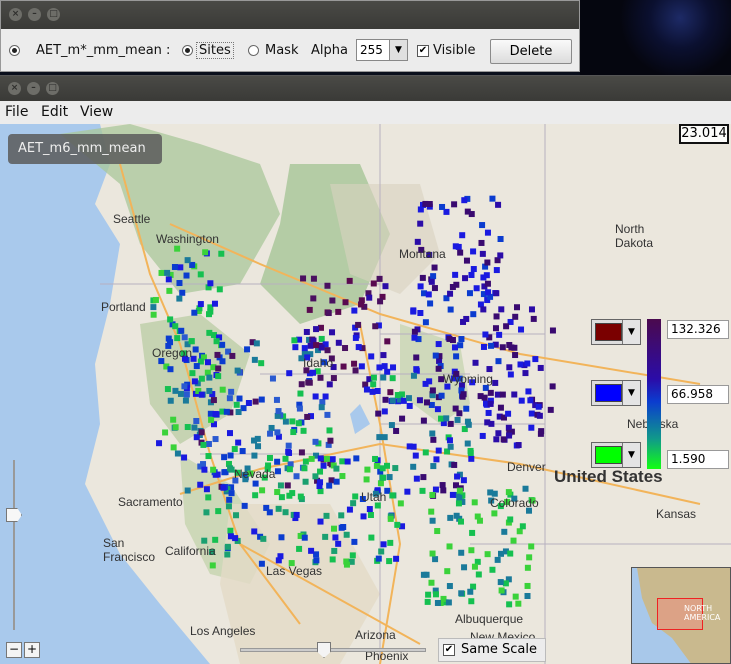  Describe the element at coordinates (14, 50) in the screenshot. I see `layer-select-radio` at that location.